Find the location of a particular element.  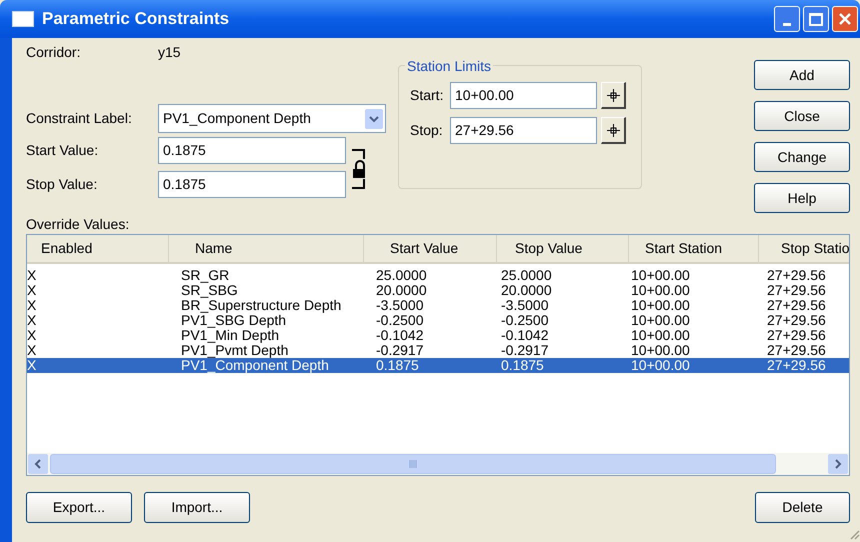

table-cell-text: PV1_Component Depth is located at coordinates (255, 365).